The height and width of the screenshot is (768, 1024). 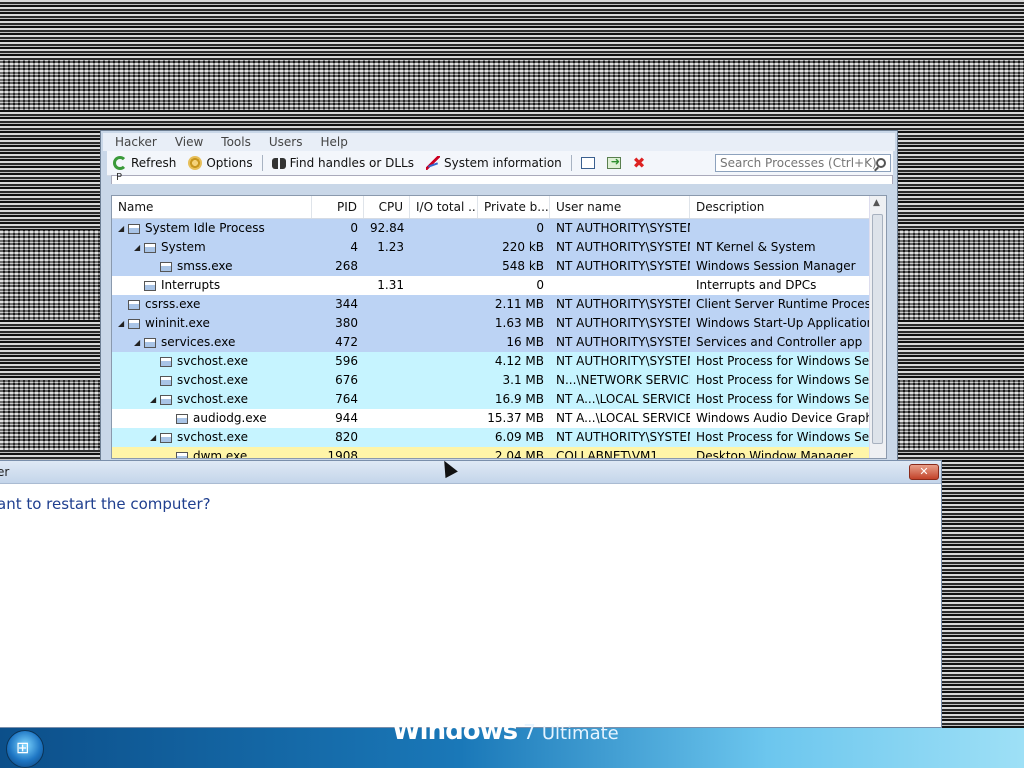 What do you see at coordinates (338, 207) in the screenshot?
I see `column-header-pid: PID` at bounding box center [338, 207].